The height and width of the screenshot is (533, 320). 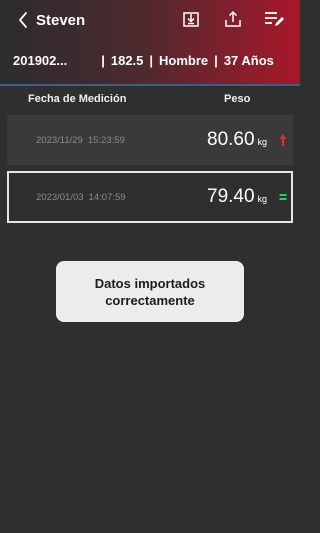 I want to click on profile-gender: Hombre, so click(x=184, y=60).